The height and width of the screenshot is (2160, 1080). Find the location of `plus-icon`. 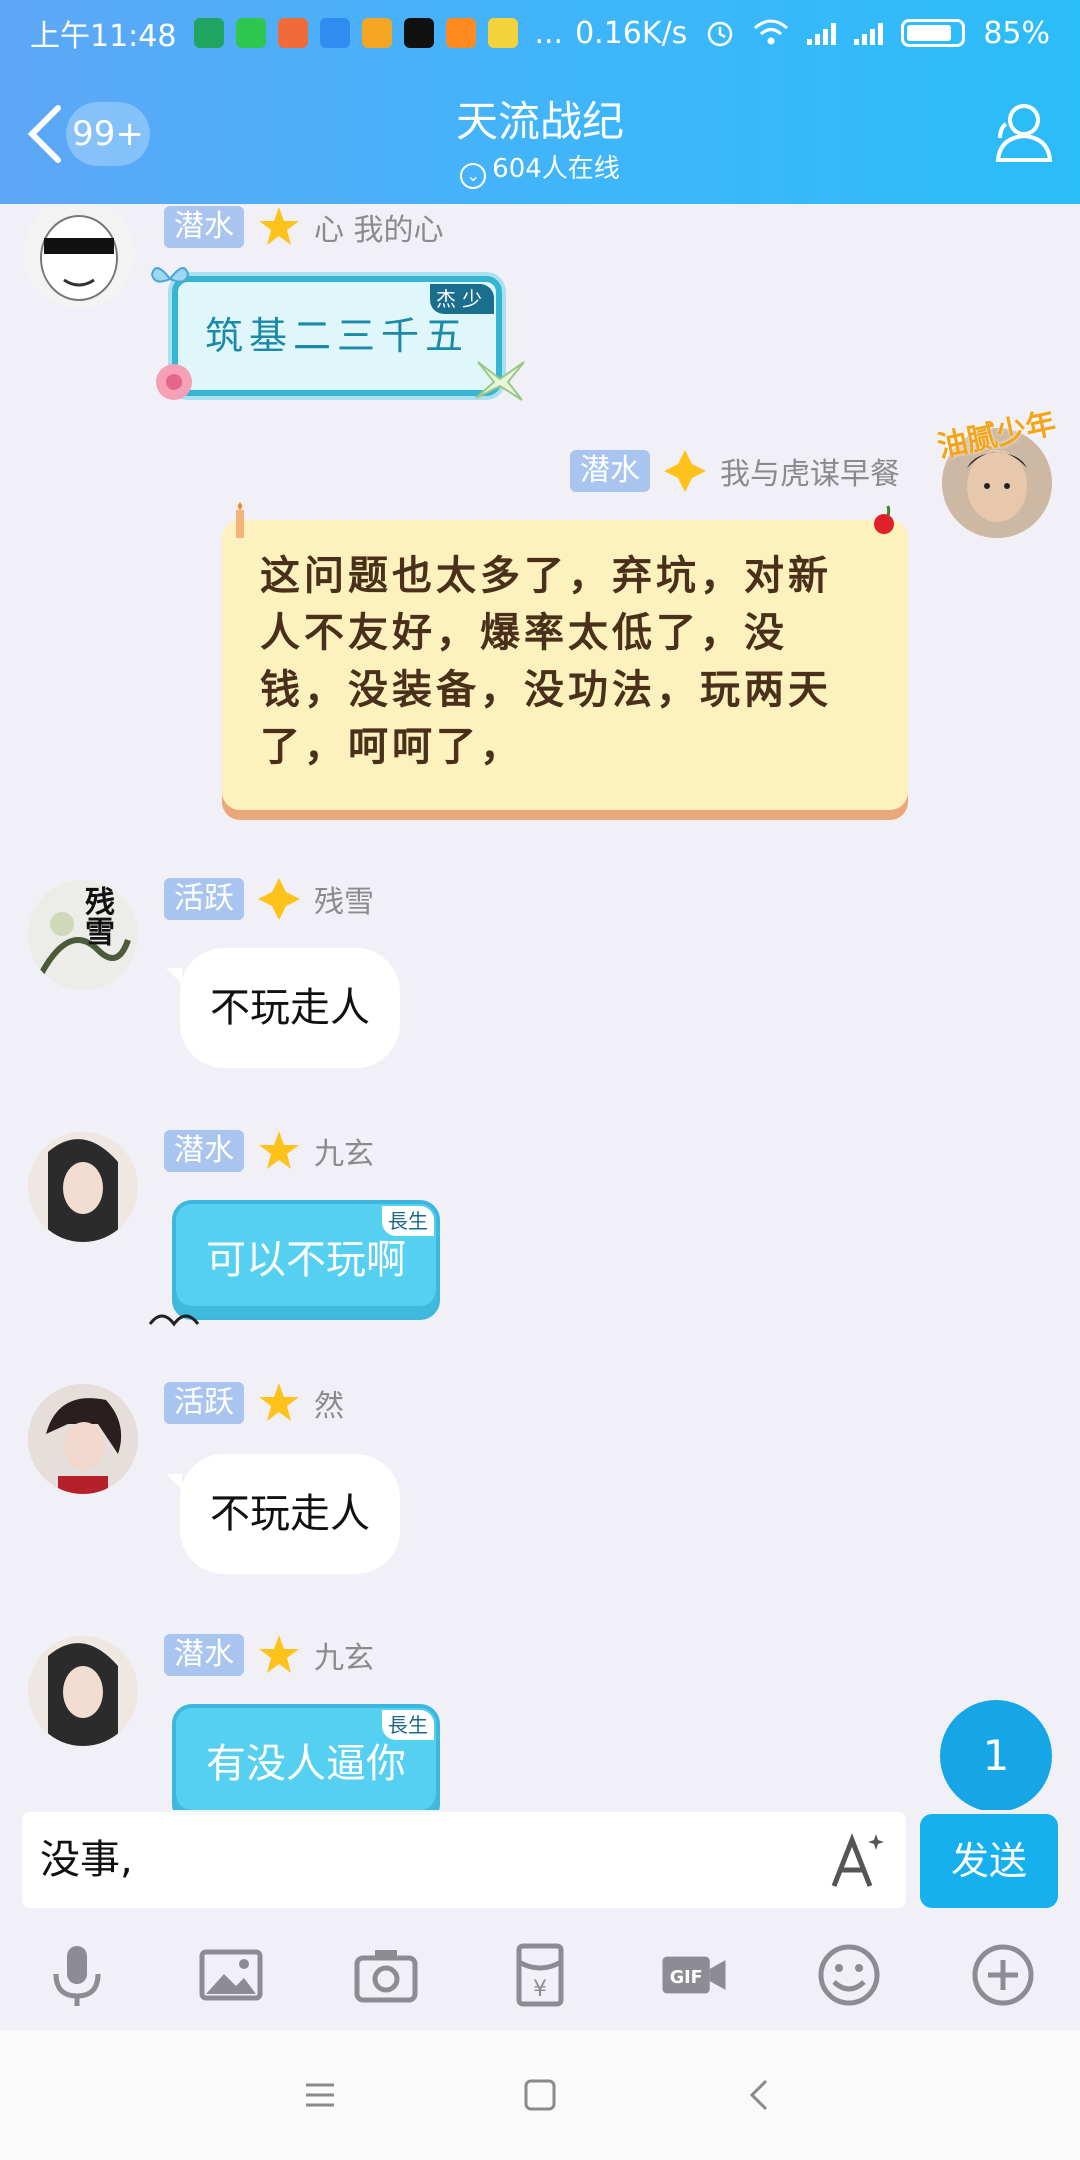

plus-icon is located at coordinates (1003, 1975).